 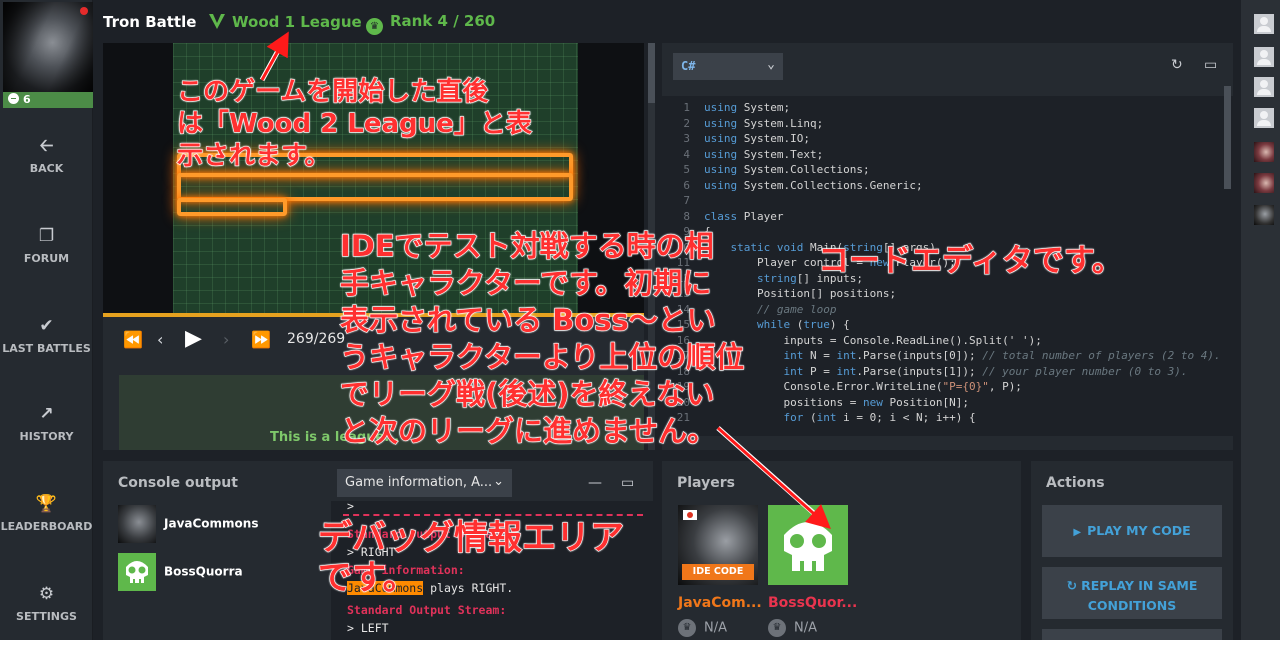 I want to click on annotation-league-note: このゲームを開始した直後 は「Wood 2 League」と表 示されます。, so click(x=354, y=123).